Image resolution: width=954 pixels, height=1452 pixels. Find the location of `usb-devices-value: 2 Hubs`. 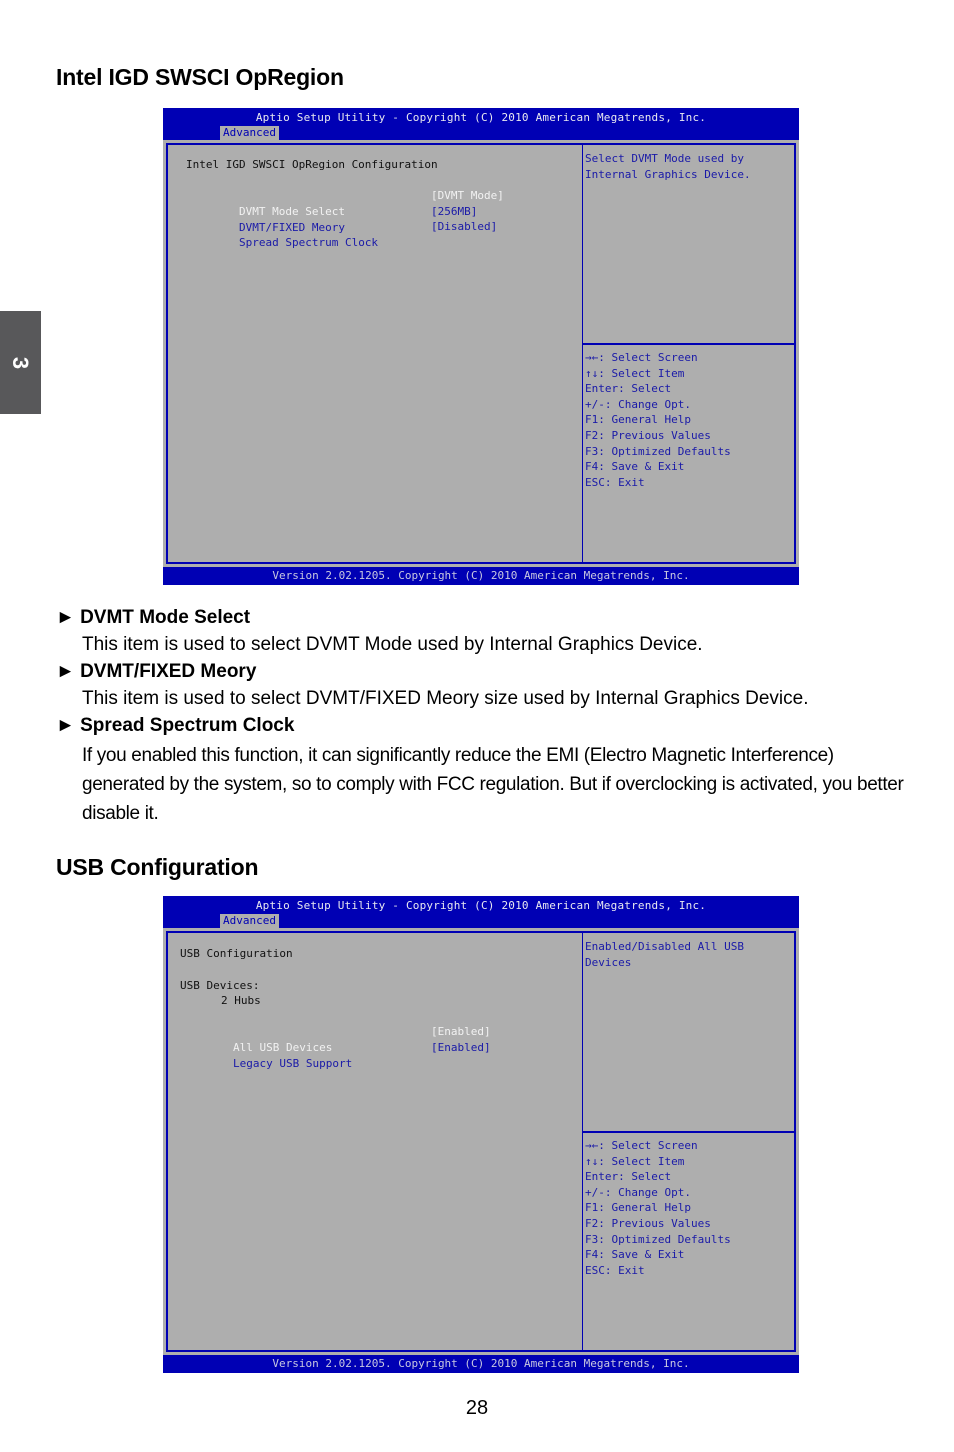

usb-devices-value: 2 Hubs is located at coordinates (241, 1000).